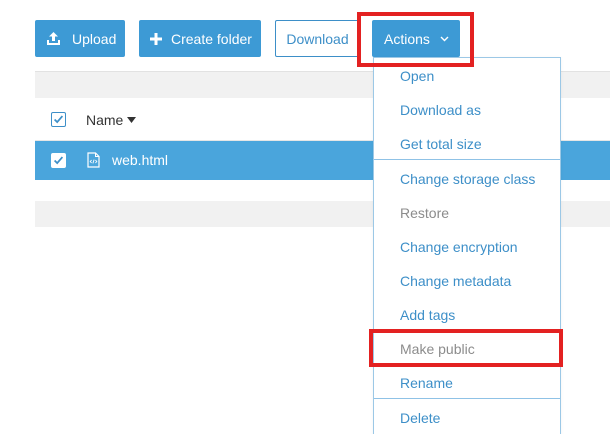 This screenshot has height=434, width=610. What do you see at coordinates (132, 120) in the screenshot?
I see `caret-down-icon` at bounding box center [132, 120].